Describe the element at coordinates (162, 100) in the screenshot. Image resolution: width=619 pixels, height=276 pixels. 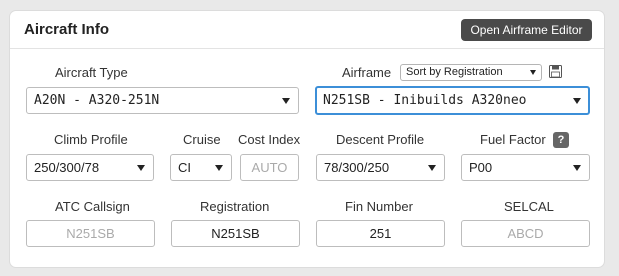
I see `aircraft-type-select: A20N - A320-251N` at that location.